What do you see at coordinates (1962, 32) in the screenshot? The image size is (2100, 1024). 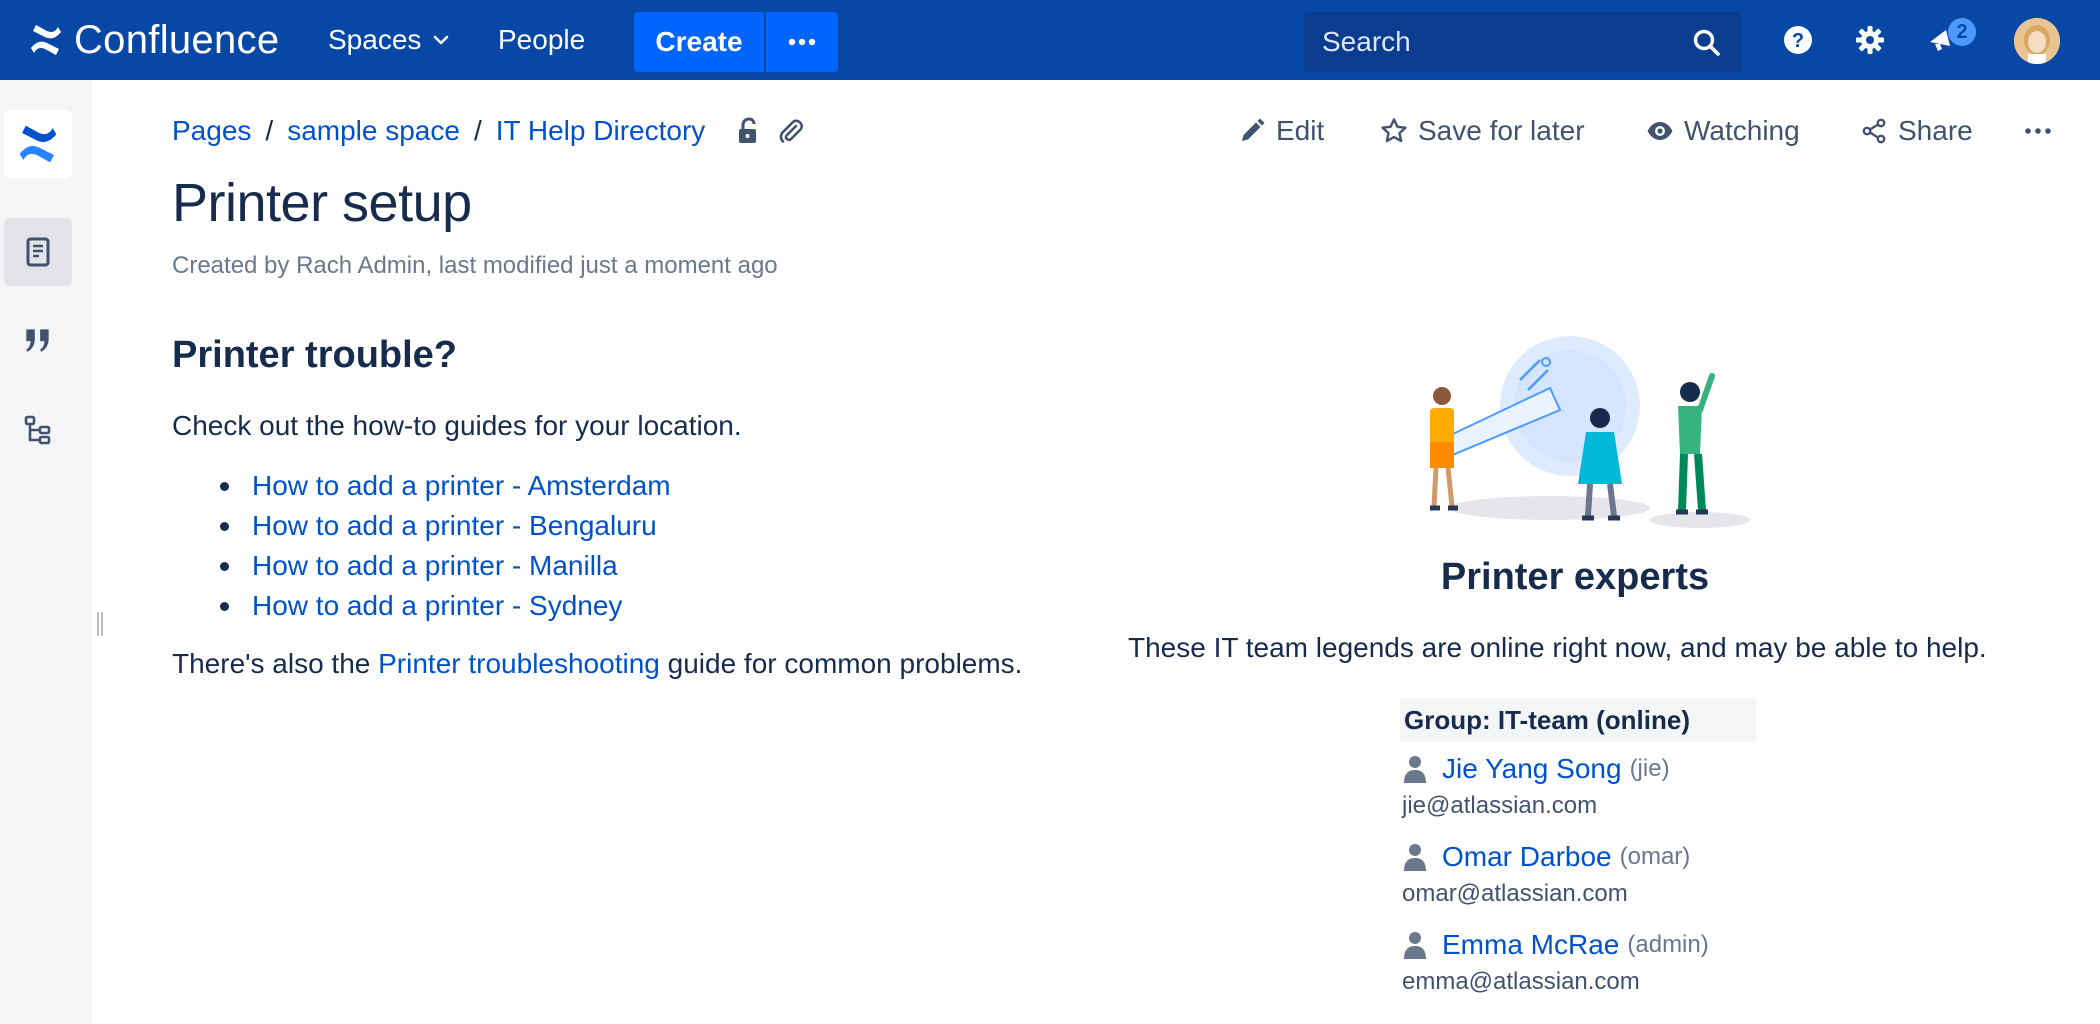 I see `notification-badge: 2` at bounding box center [1962, 32].